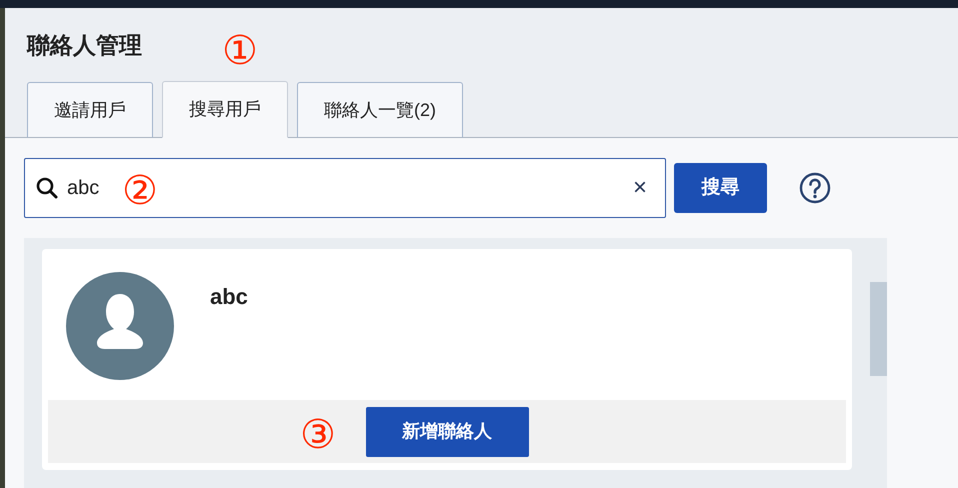 This screenshot has width=958, height=488. I want to click on contact-name: abc, so click(229, 297).